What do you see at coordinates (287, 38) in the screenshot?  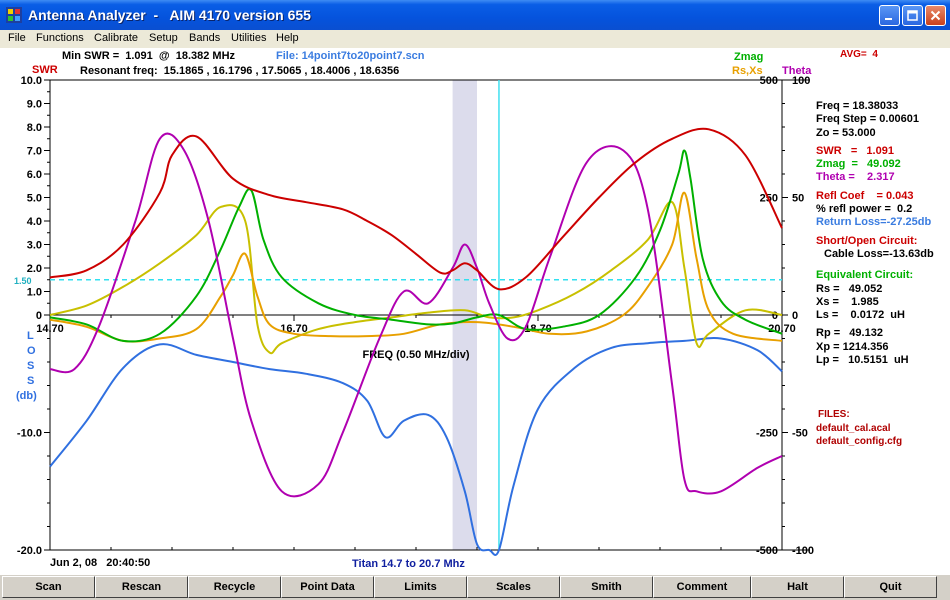 I see `menu-help: Help` at bounding box center [287, 38].